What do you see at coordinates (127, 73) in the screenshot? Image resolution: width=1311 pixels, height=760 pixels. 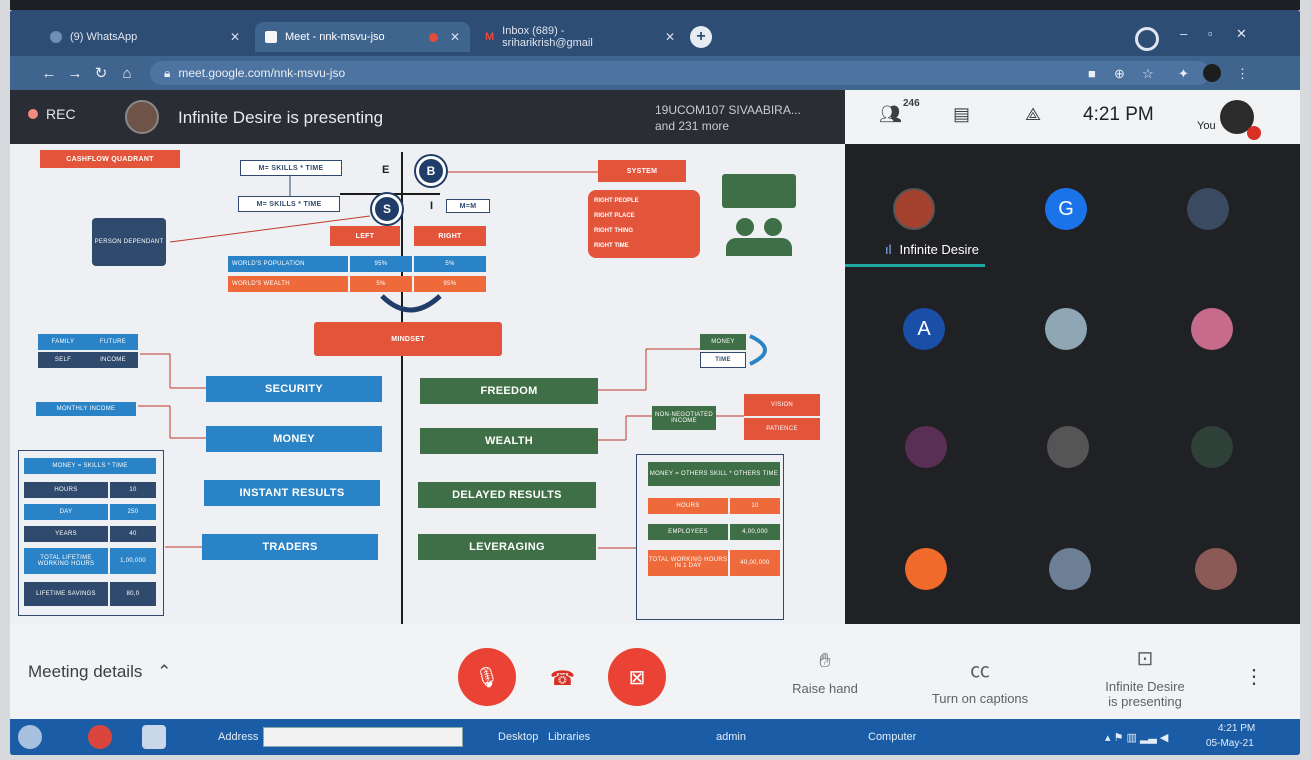 I see `home-icon: ⌂` at bounding box center [127, 73].